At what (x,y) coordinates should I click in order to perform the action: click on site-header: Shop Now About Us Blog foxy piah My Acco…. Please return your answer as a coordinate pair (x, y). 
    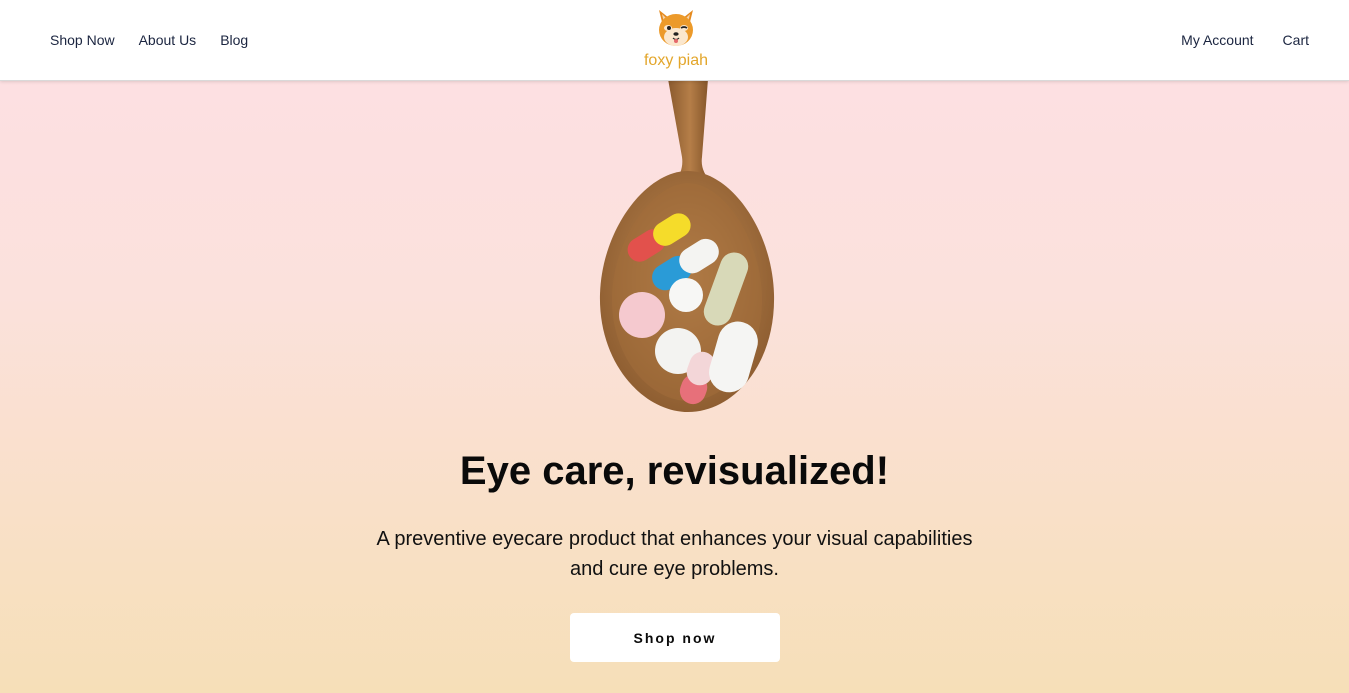
    Looking at the image, I should click on (674, 40).